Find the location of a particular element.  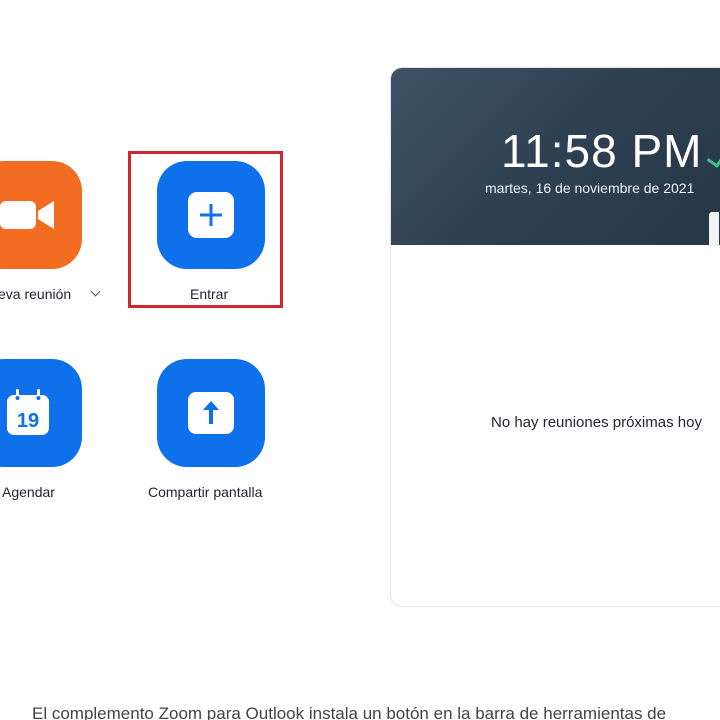

arrow-up-icon is located at coordinates (211, 413).